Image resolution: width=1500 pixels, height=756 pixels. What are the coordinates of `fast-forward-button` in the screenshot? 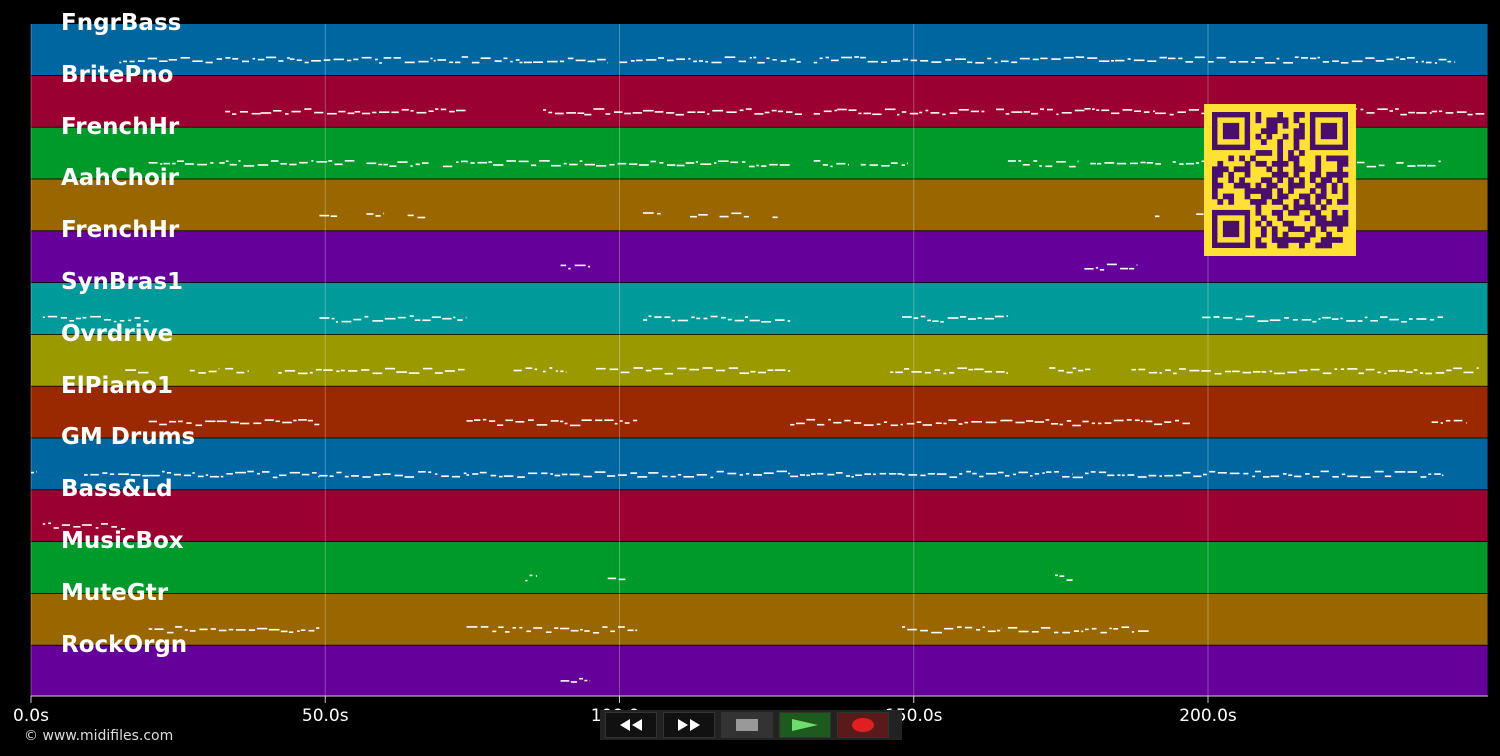 It's located at (689, 725).